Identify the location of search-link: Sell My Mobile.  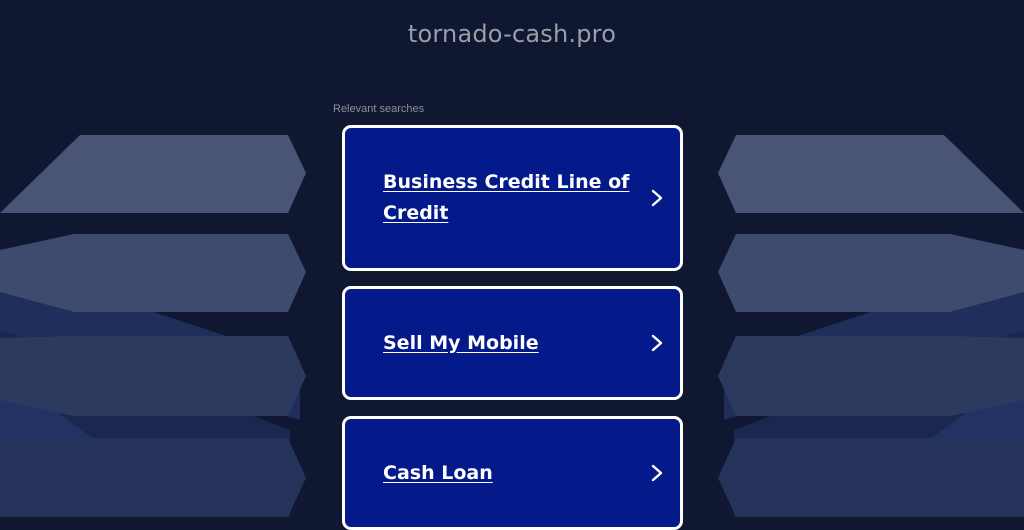
(510, 343).